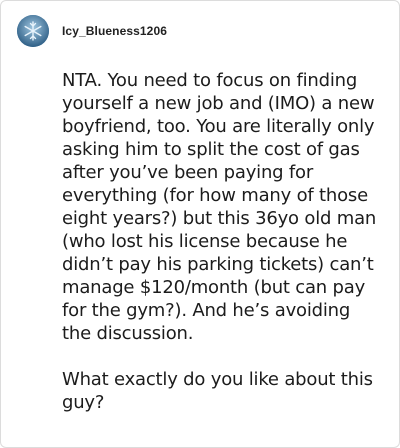  I want to click on snowflake-avatar-icon, so click(33, 31).